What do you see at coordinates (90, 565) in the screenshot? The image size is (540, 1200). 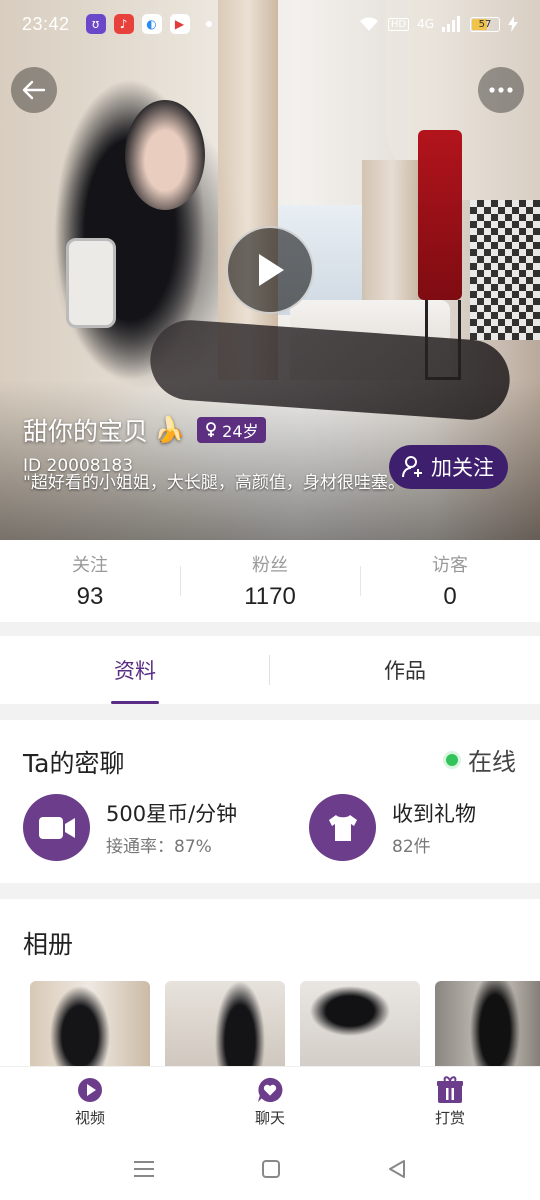 I see `stat-label: 关注` at bounding box center [90, 565].